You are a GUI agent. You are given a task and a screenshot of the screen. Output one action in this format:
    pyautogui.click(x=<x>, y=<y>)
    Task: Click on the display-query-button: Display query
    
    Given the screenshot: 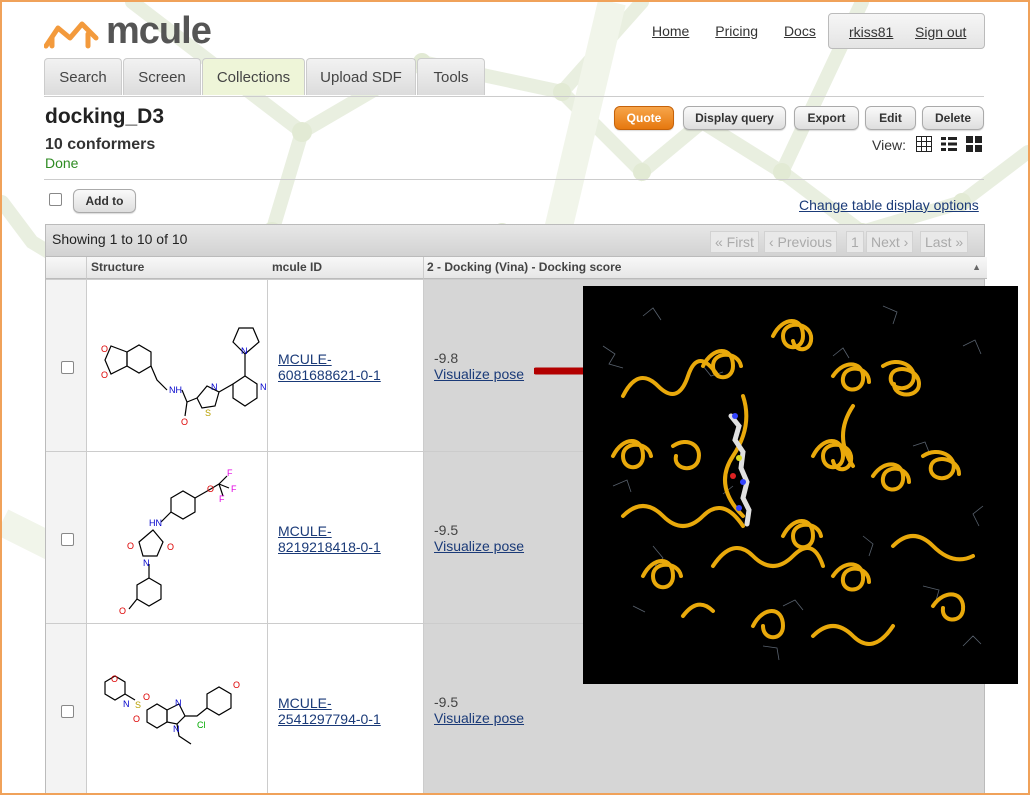 What is the action you would take?
    pyautogui.click(x=734, y=118)
    